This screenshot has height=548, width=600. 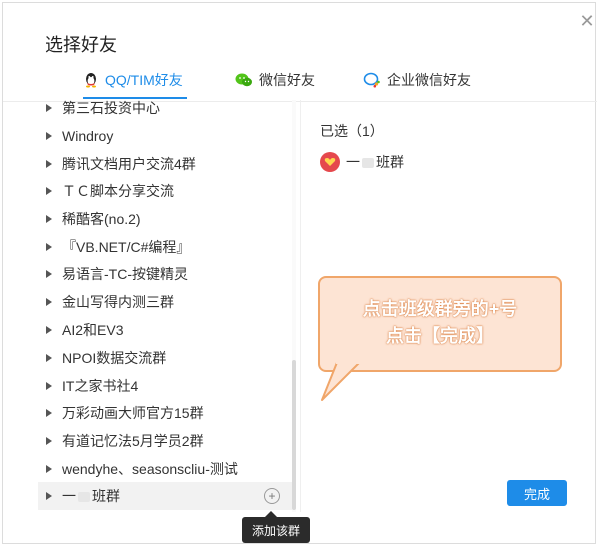 What do you see at coordinates (352, 131) in the screenshot?
I see `selected-header: 已选（1）` at bounding box center [352, 131].